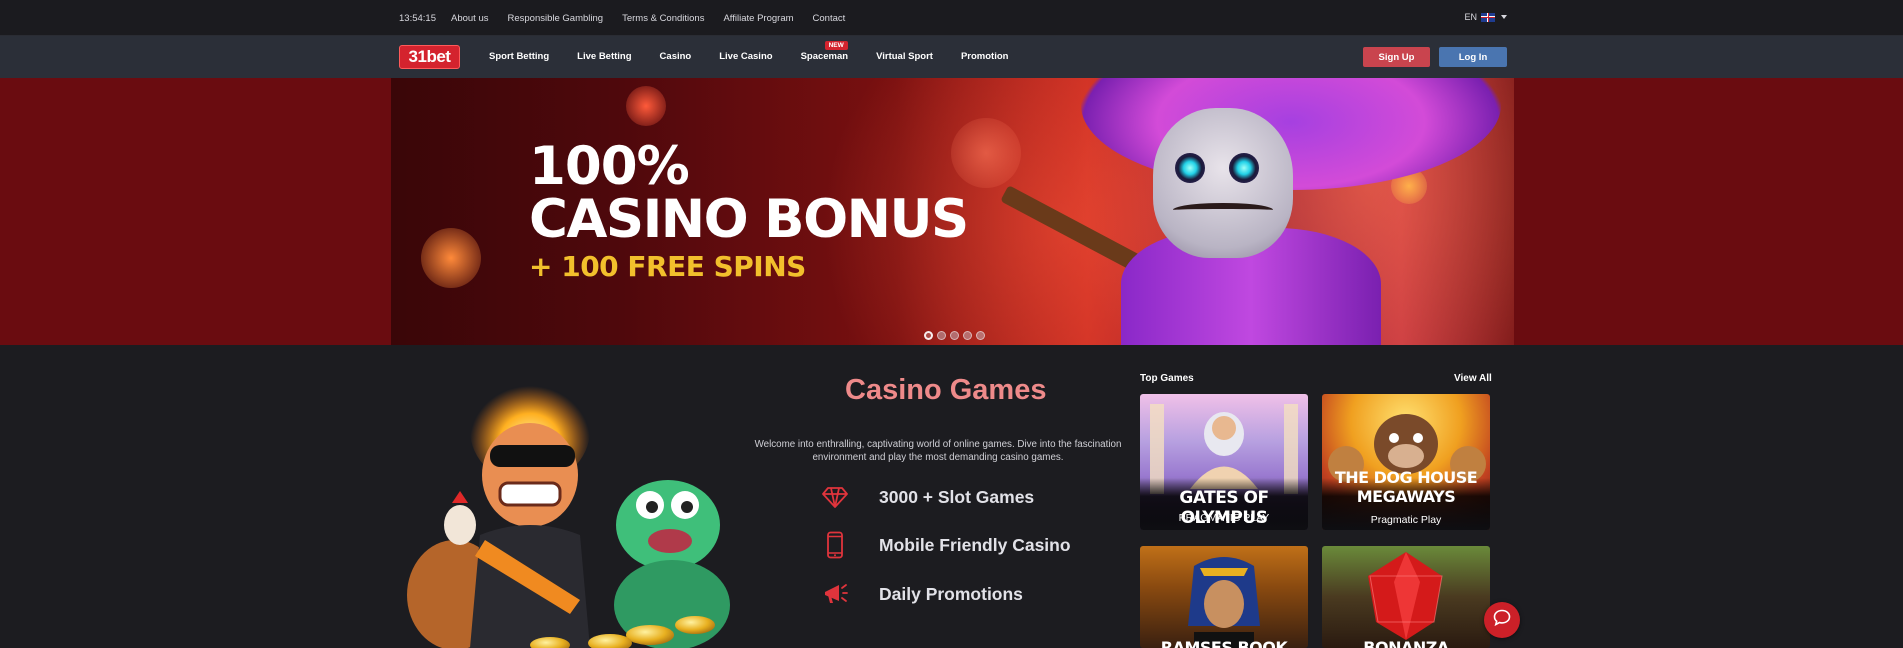 This screenshot has width=1903, height=648. What do you see at coordinates (1473, 57) in the screenshot?
I see `log-in-button: Log In` at bounding box center [1473, 57].